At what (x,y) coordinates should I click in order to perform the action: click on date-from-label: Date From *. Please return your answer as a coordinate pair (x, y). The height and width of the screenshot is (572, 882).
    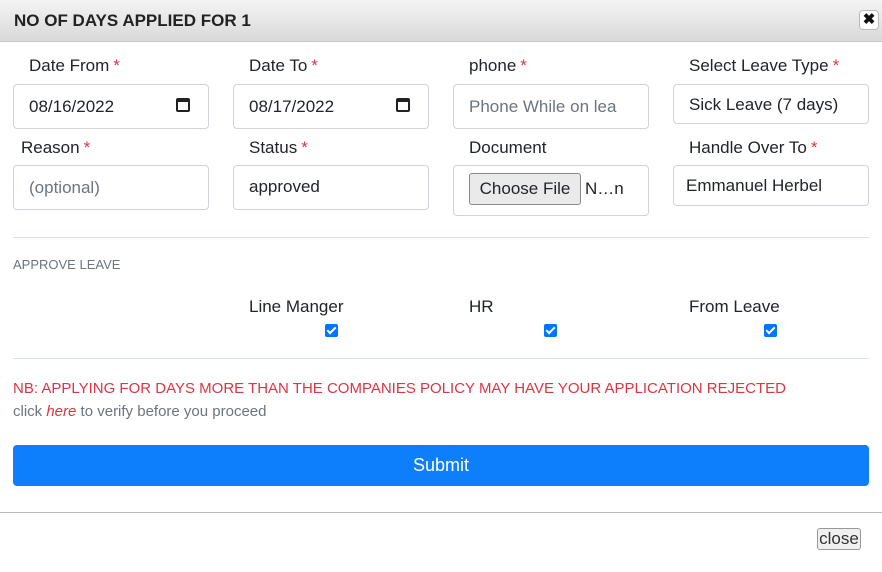
    Looking at the image, I should click on (74, 65).